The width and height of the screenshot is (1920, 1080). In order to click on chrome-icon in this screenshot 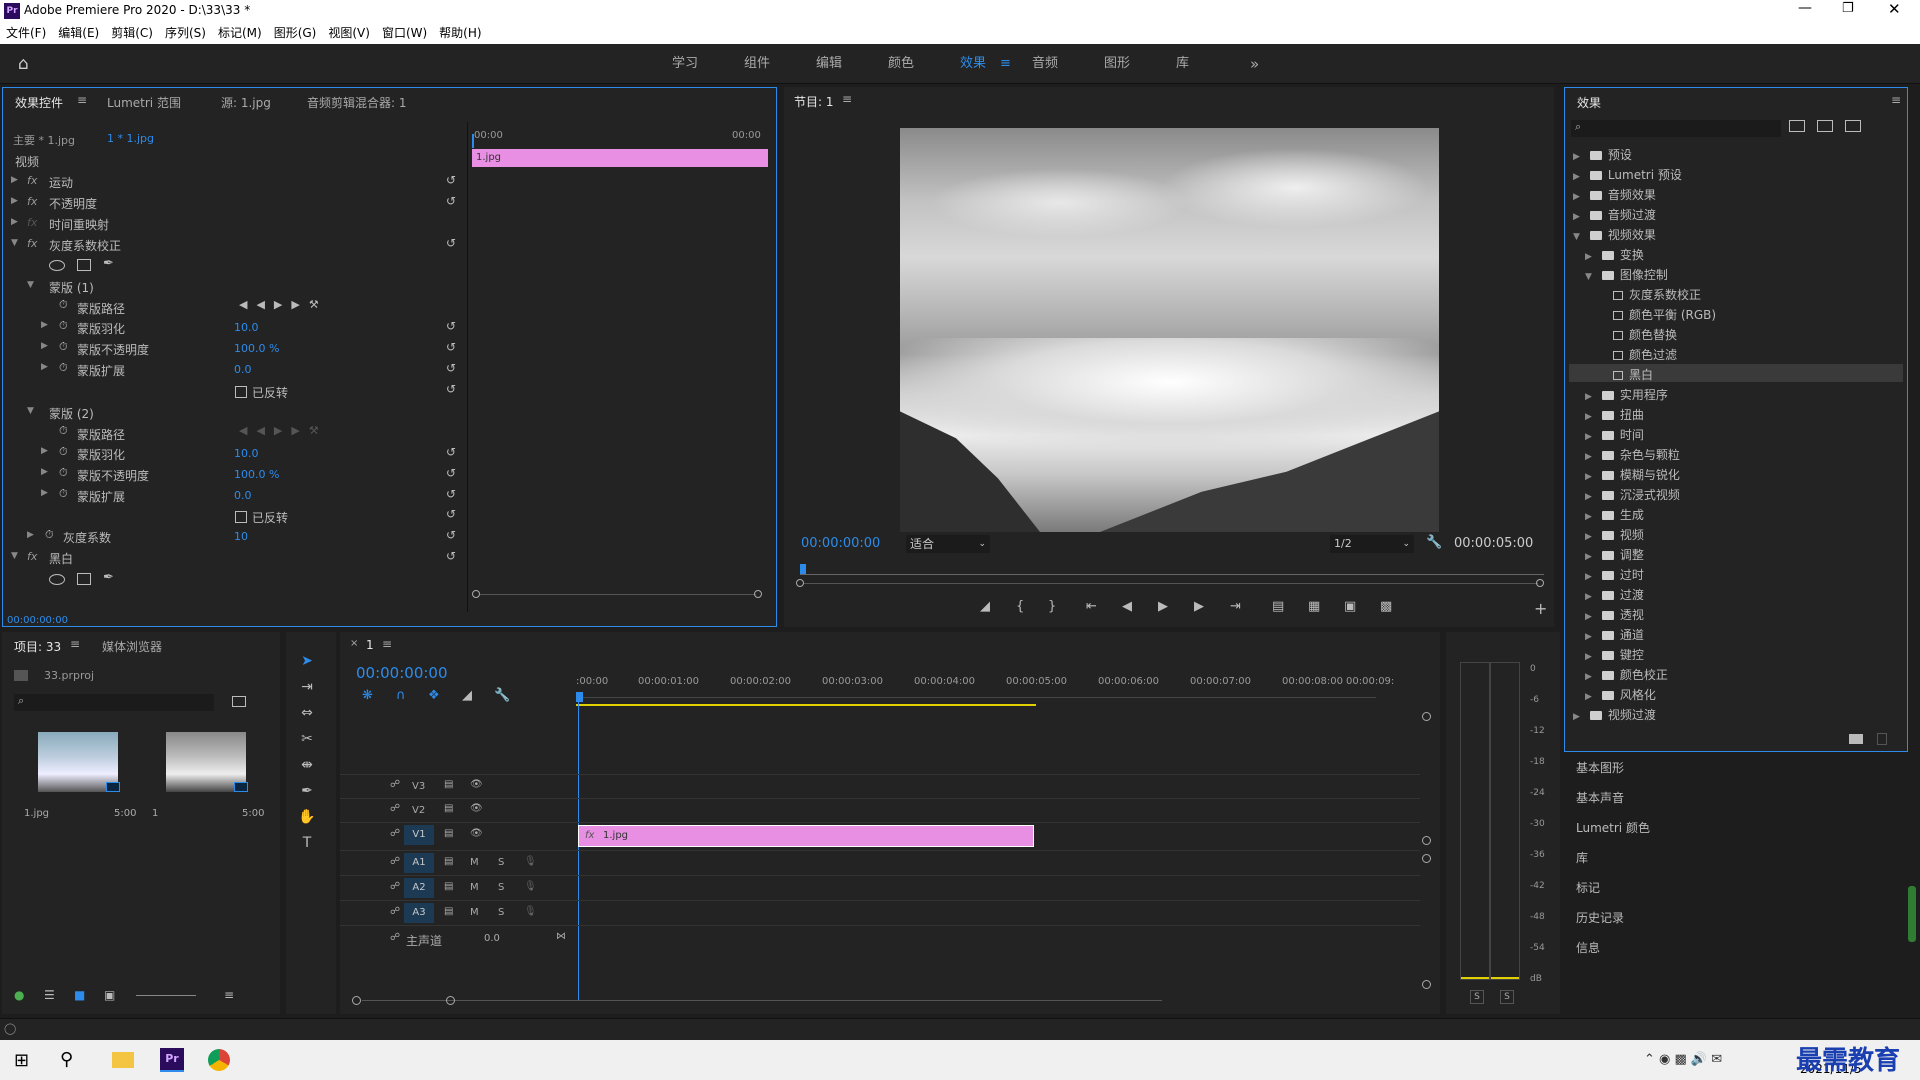, I will do `click(219, 1060)`.